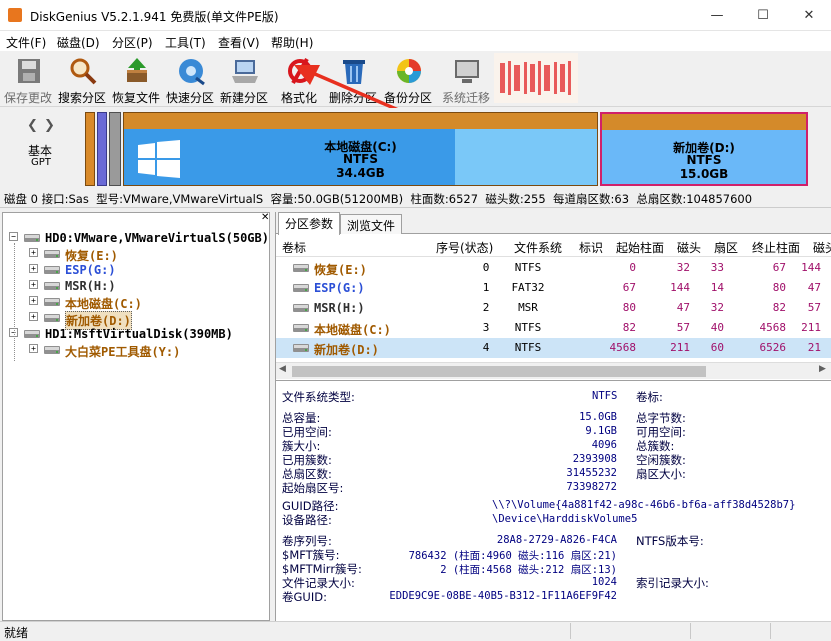  Describe the element at coordinates (776, 247) in the screenshot. I see `col-end-cyl: 终止柱面` at that location.